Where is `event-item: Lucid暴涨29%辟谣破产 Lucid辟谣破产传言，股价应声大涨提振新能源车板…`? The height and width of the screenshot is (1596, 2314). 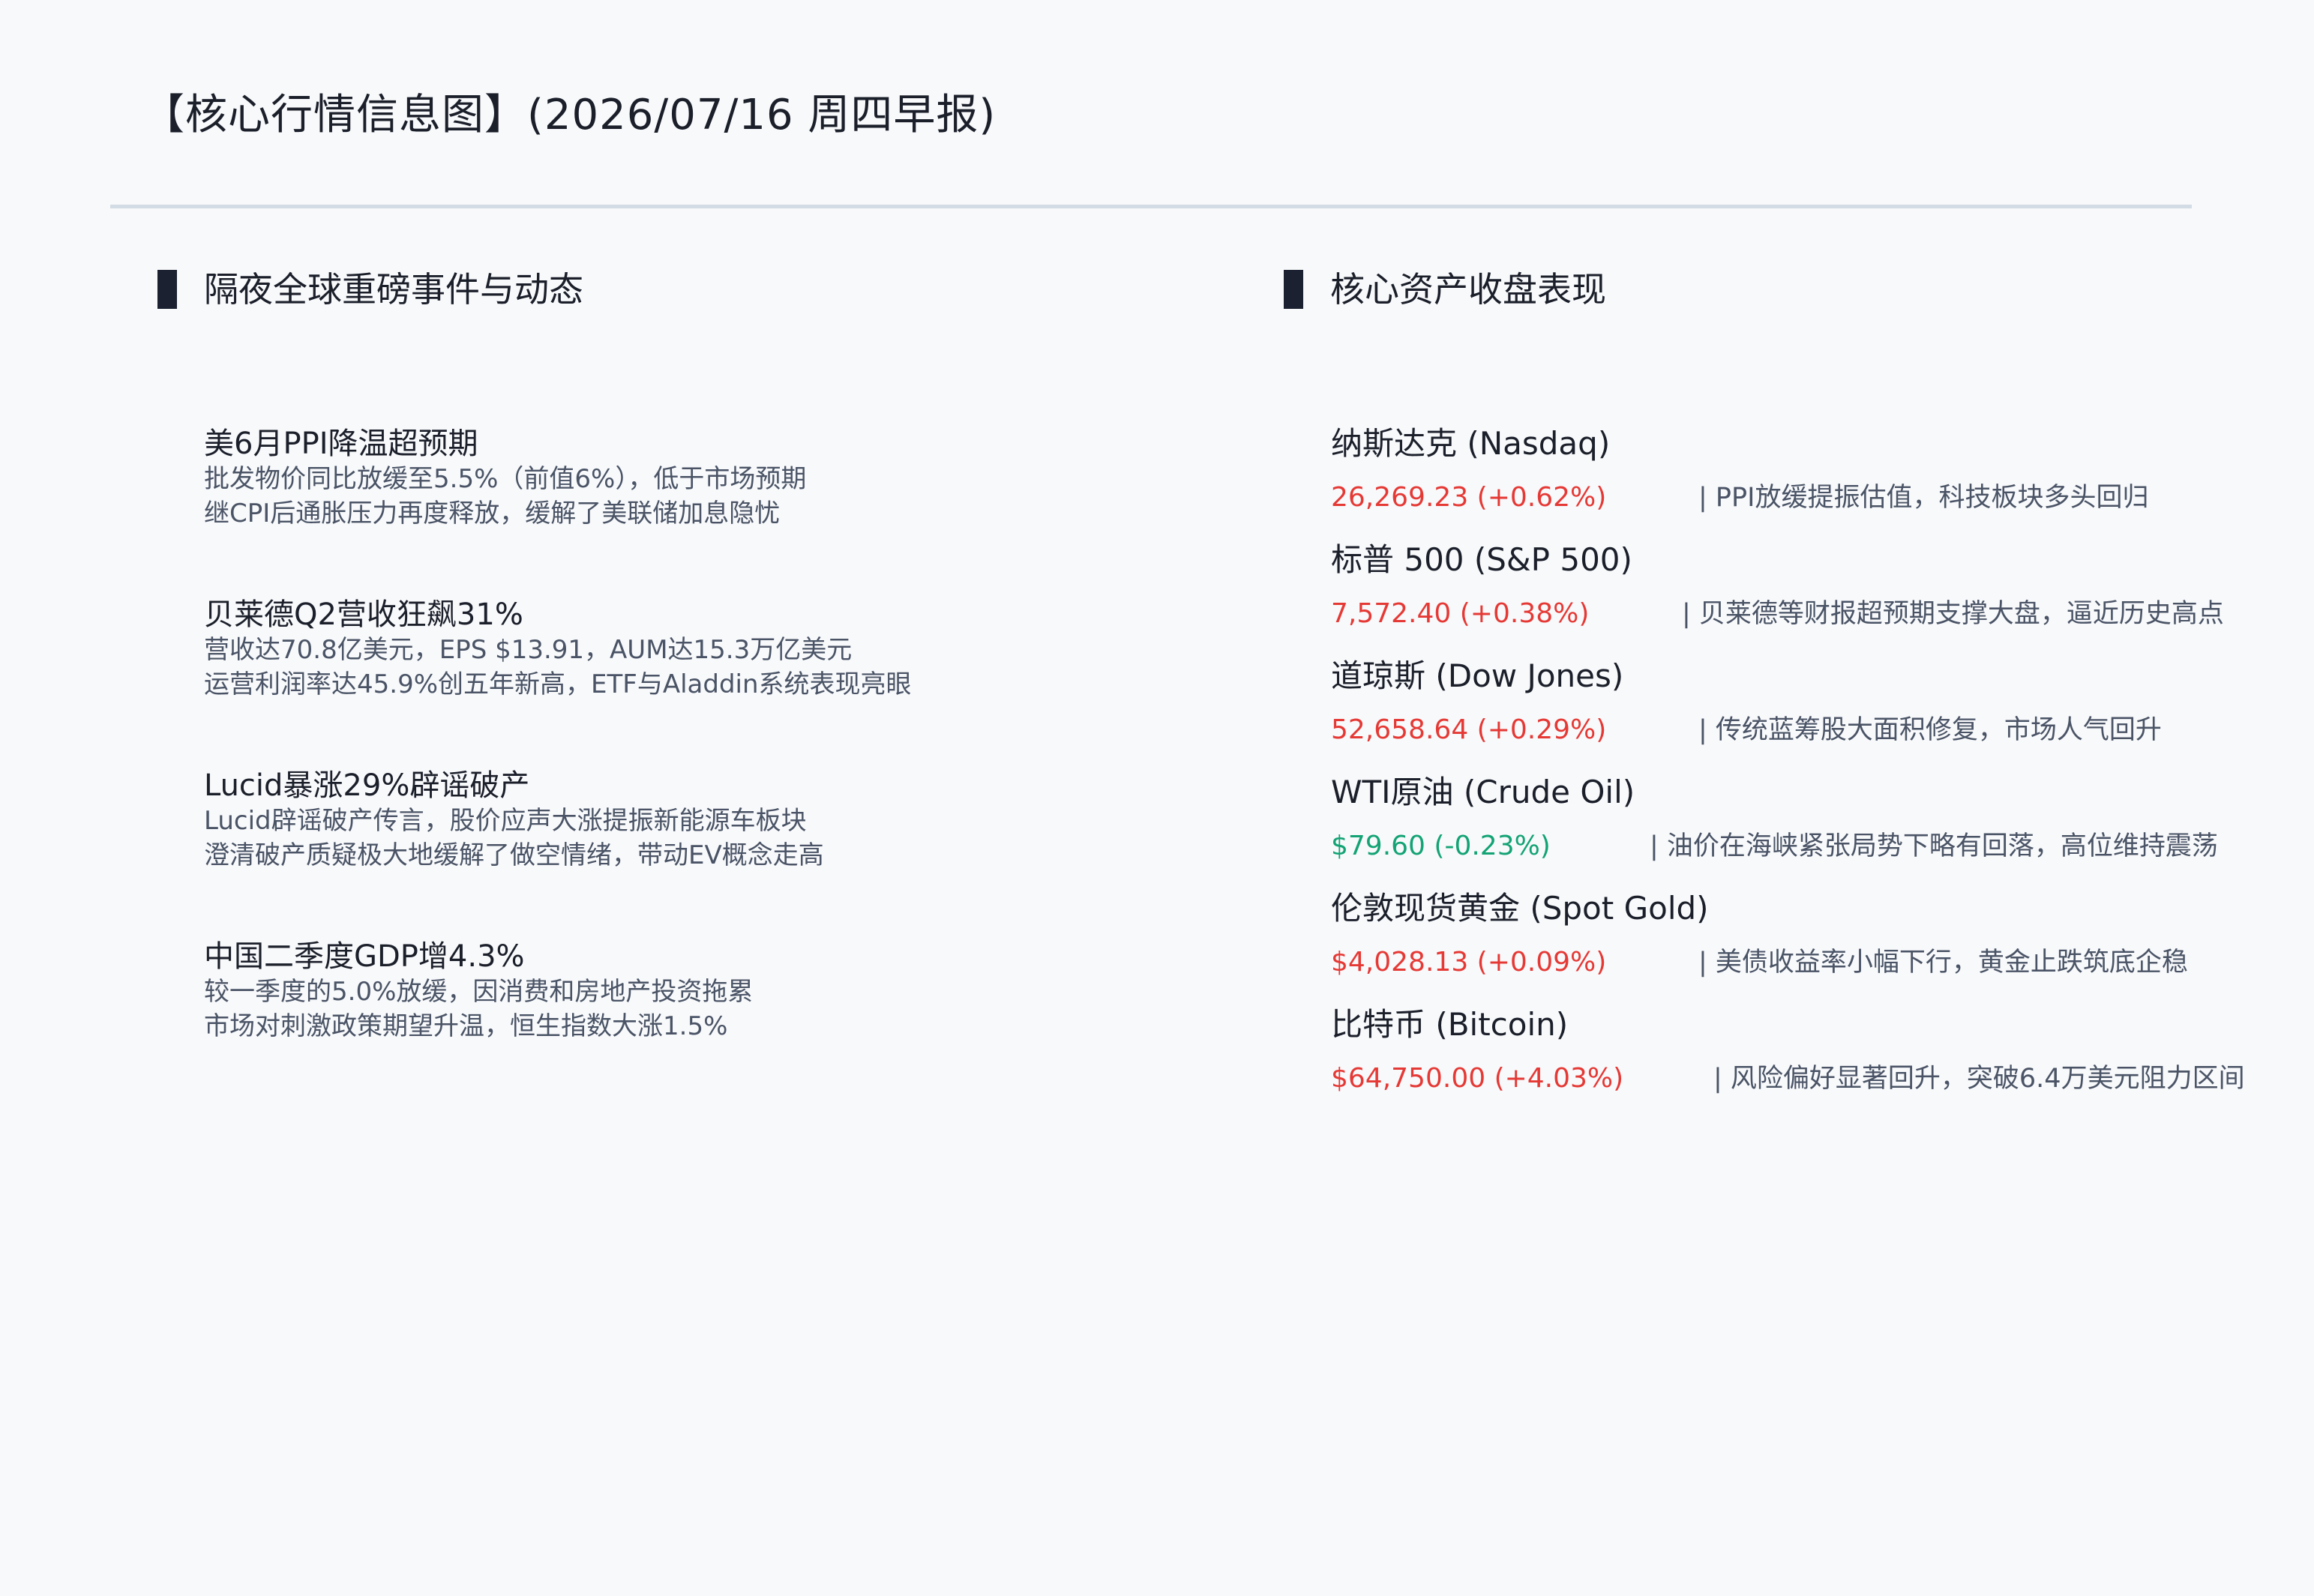 event-item: Lucid暴涨29%辟谣破产 Lucid辟谣破产传言，股价应声大涨提振新能源车板… is located at coordinates (514, 820).